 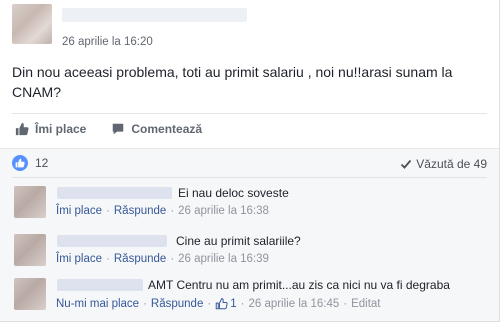 What do you see at coordinates (32, 24) in the screenshot?
I see `post-author-avatar` at bounding box center [32, 24].